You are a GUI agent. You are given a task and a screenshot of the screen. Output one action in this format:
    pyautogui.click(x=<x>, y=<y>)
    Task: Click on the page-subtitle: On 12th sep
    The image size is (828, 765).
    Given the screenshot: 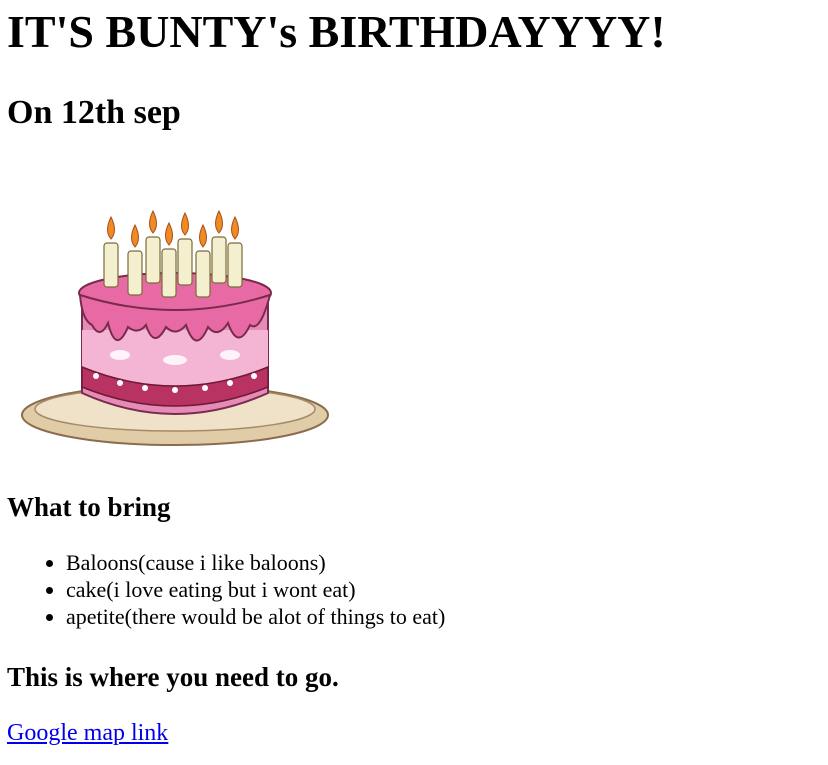 What is the action you would take?
    pyautogui.click(x=94, y=112)
    